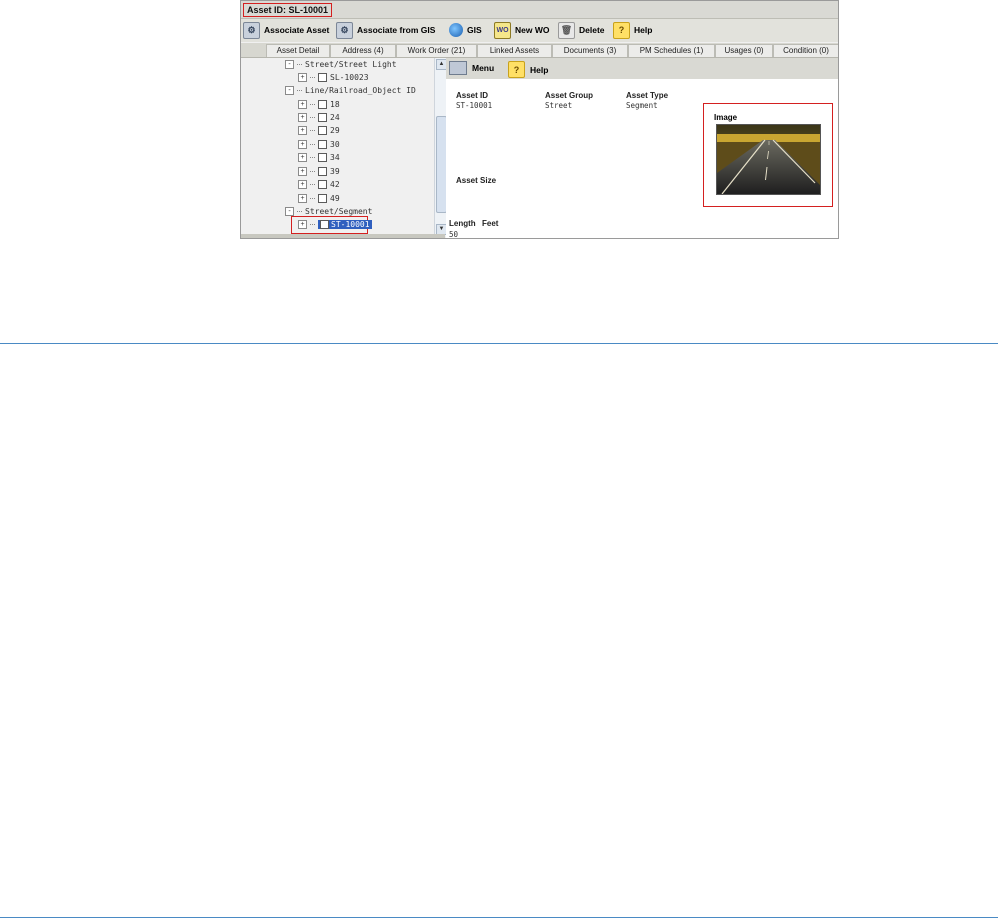  Describe the element at coordinates (454, 234) in the screenshot. I see `length-value: 50` at that location.